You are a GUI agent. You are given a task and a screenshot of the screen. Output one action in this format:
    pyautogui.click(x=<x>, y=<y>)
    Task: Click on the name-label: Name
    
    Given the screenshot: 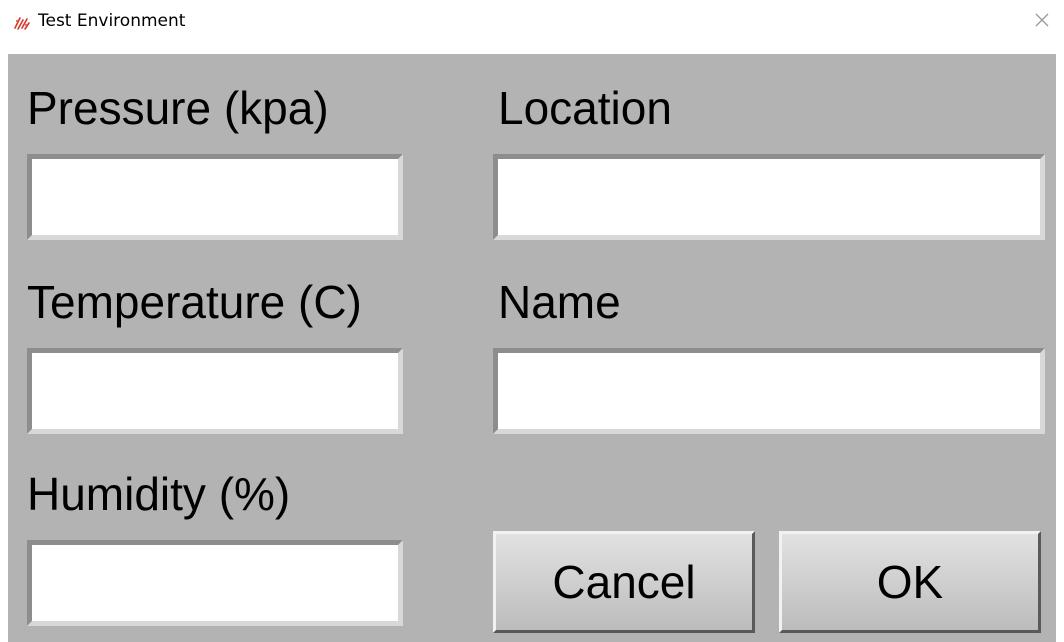 What is the action you would take?
    pyautogui.click(x=559, y=302)
    